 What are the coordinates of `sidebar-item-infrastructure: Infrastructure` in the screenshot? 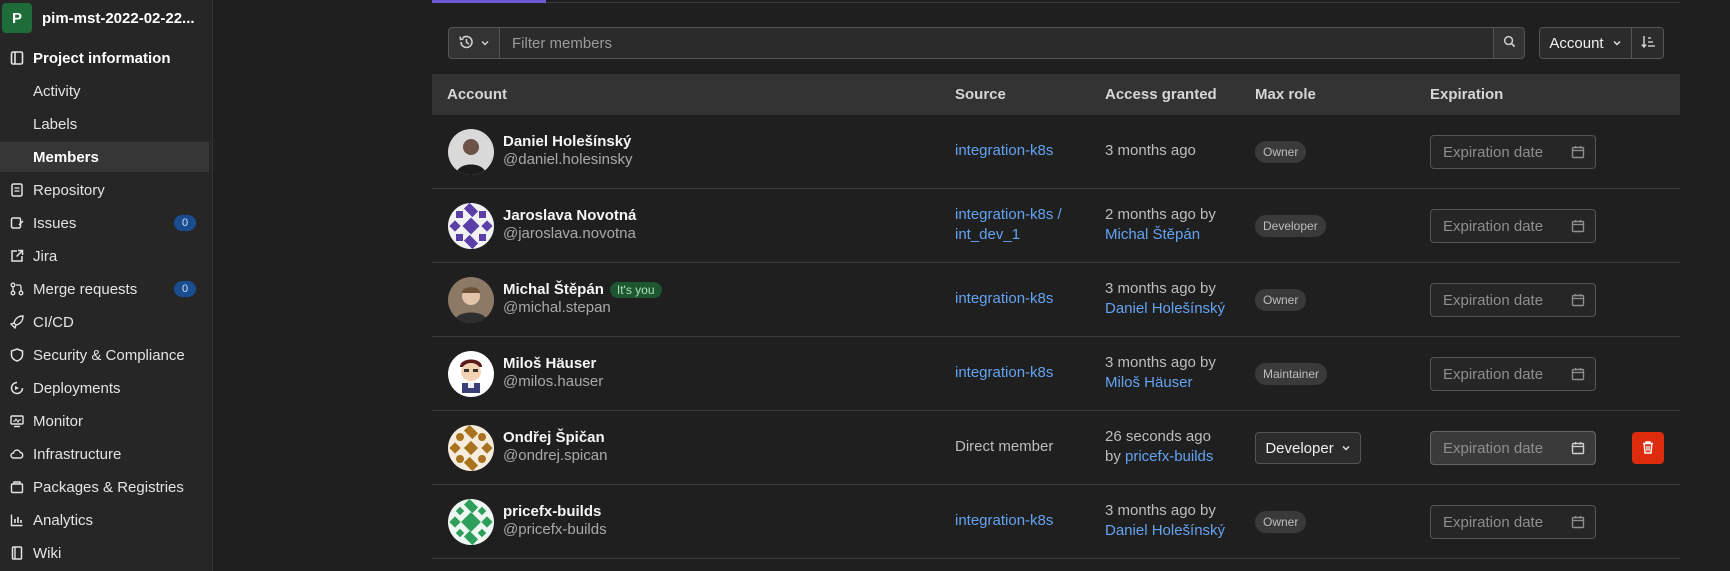 It's located at (104, 454).